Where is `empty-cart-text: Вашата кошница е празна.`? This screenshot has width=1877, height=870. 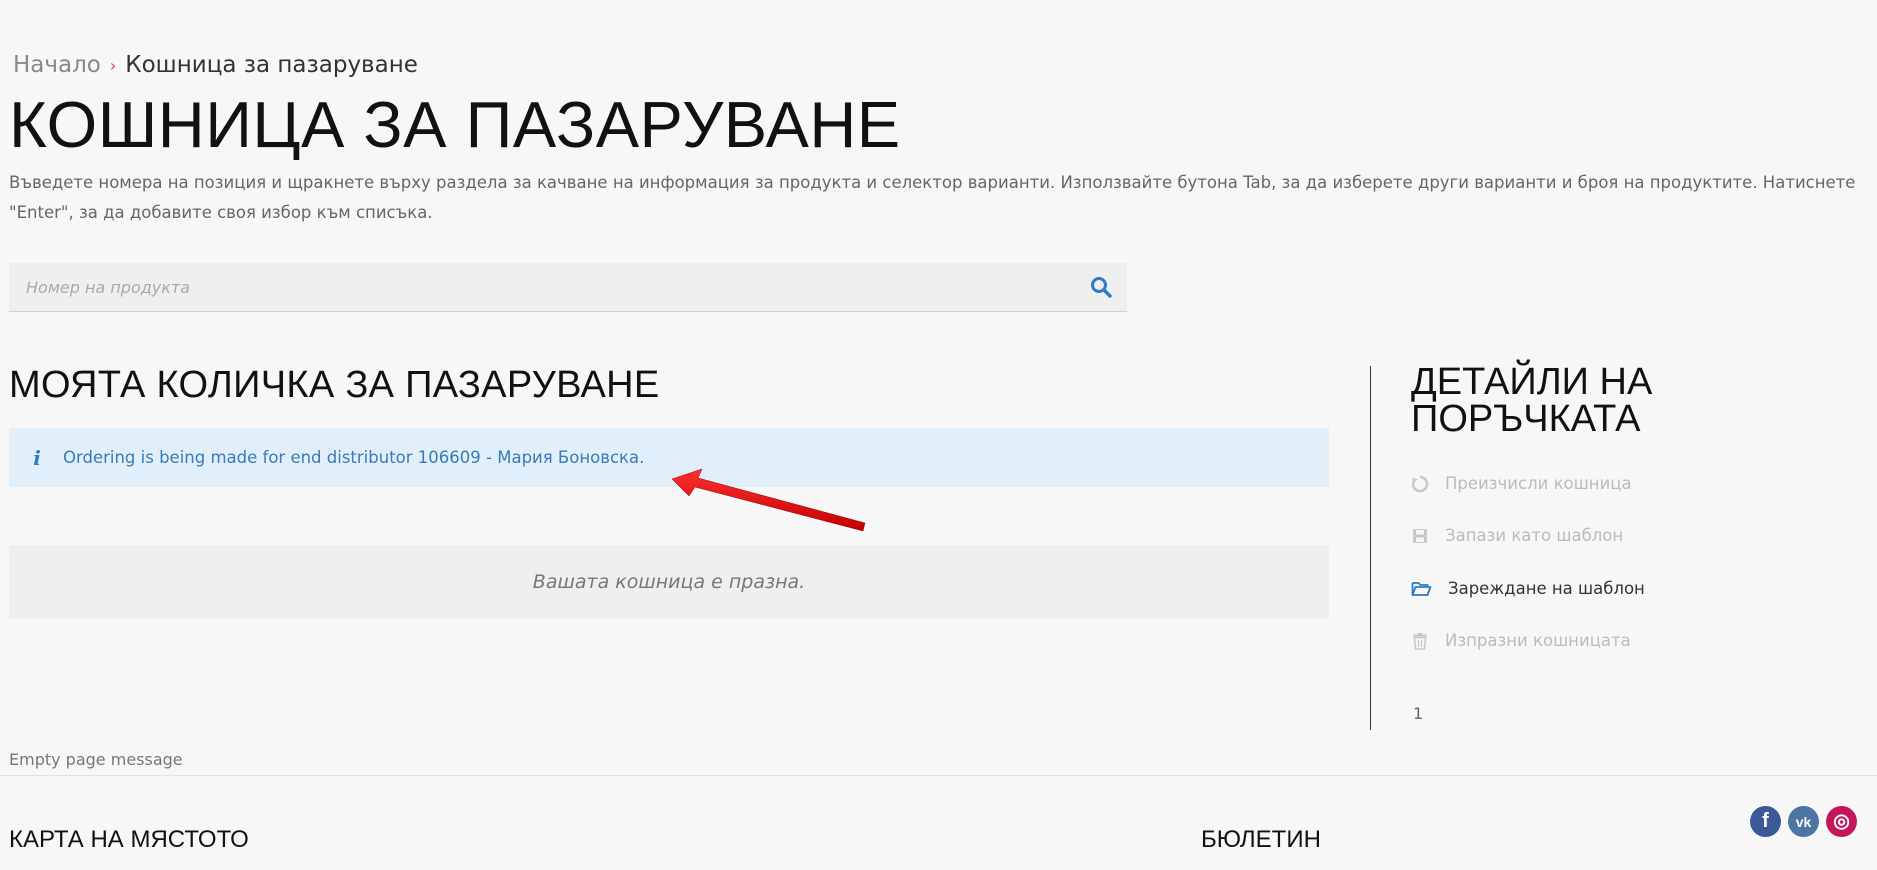 empty-cart-text: Вашата кошница е празна. is located at coordinates (669, 582).